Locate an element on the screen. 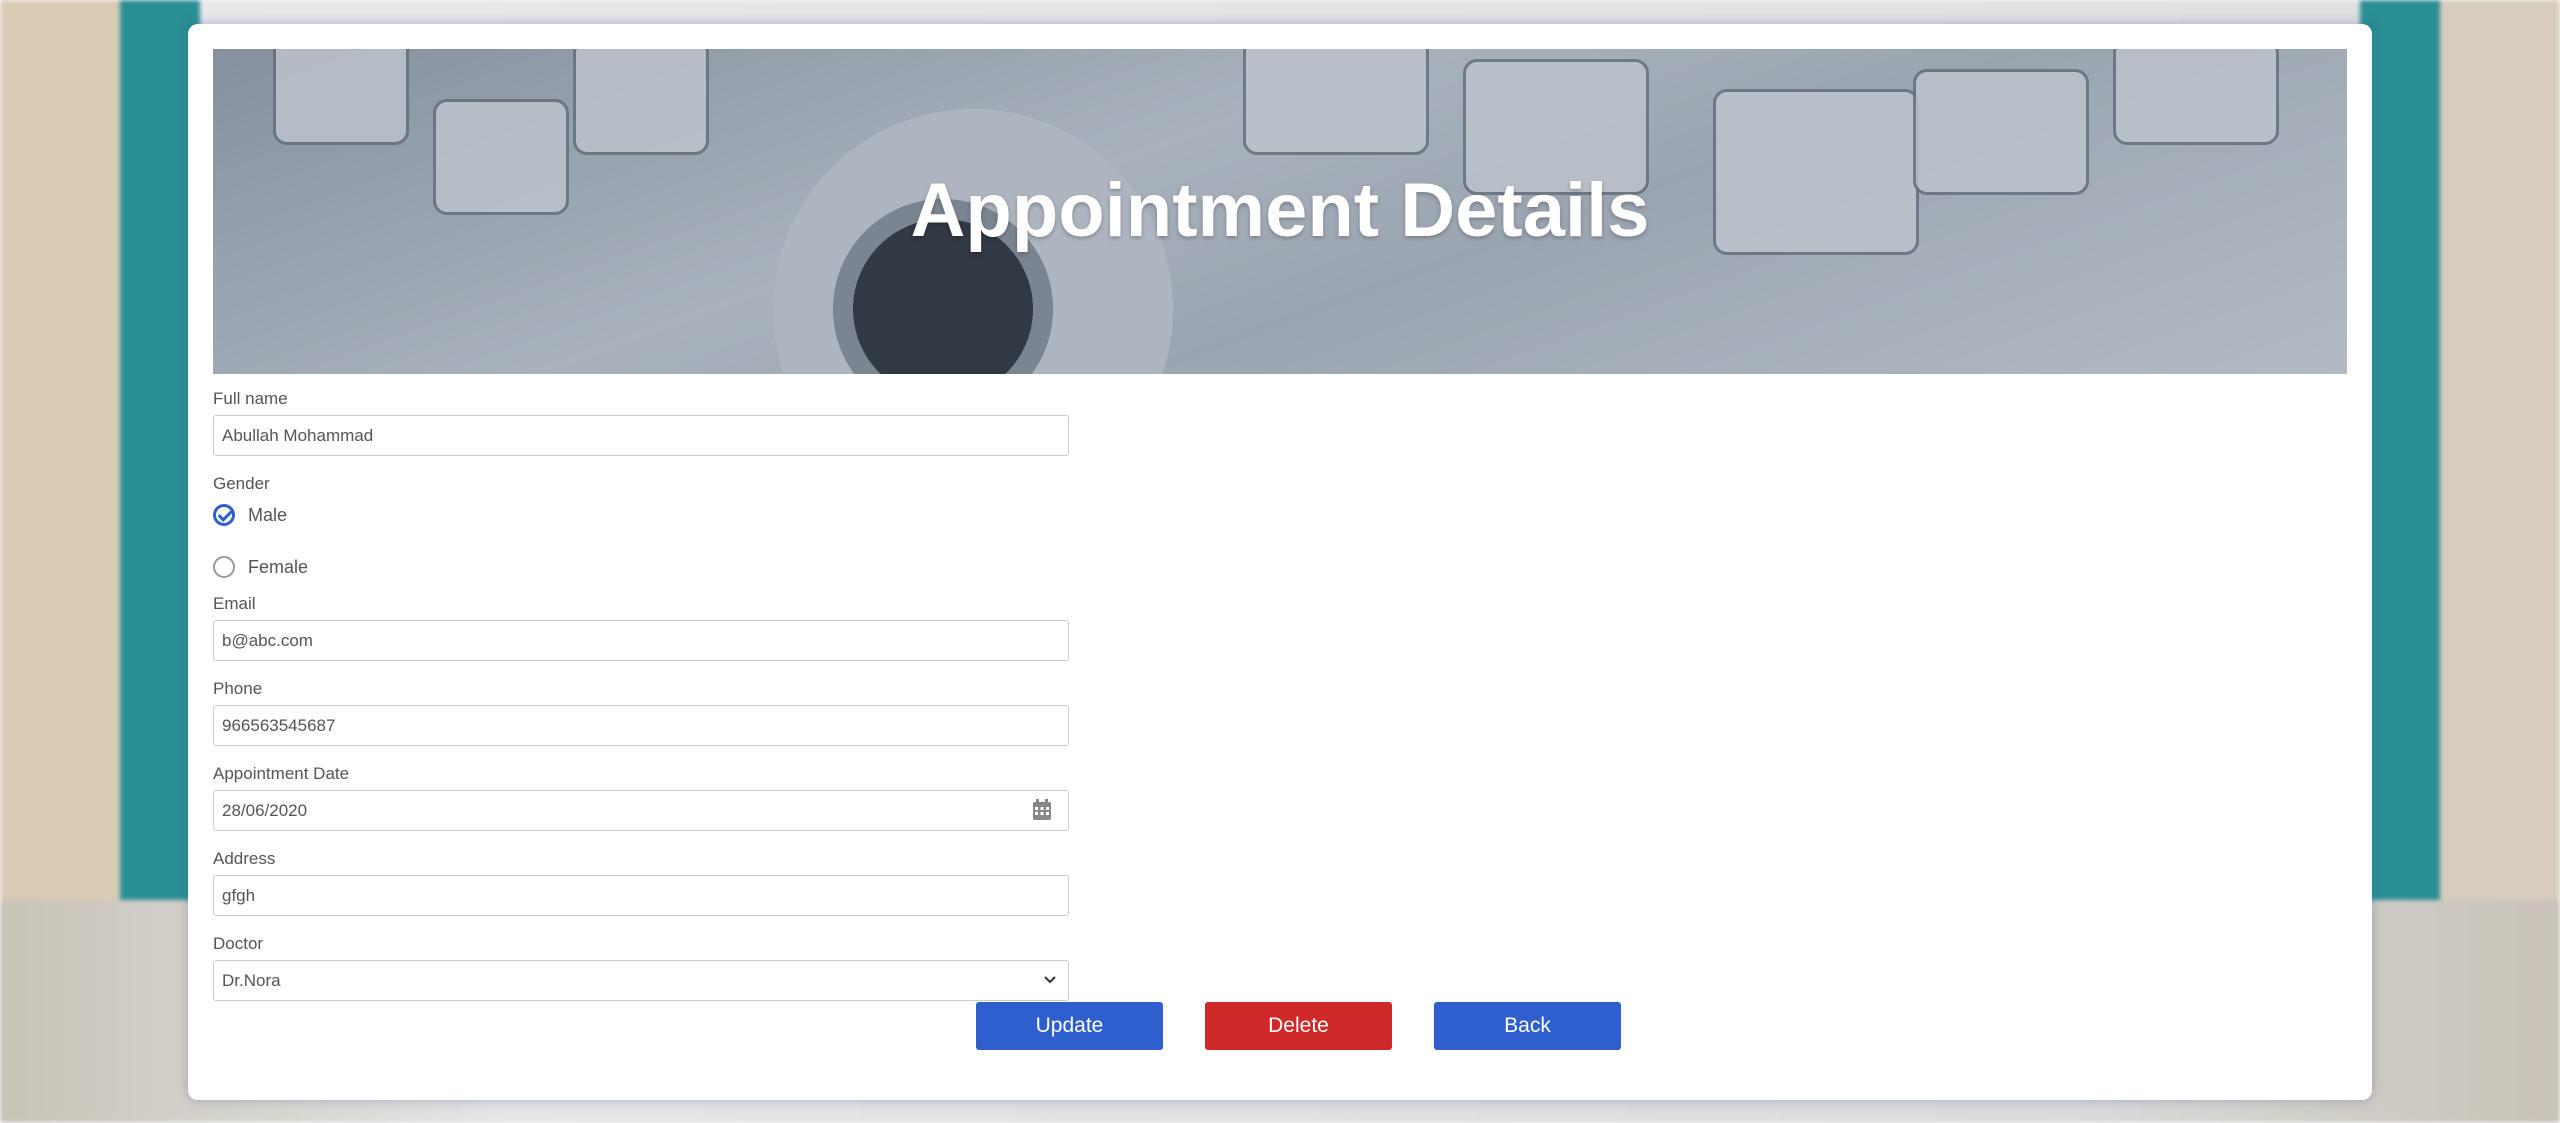 Image resolution: width=2560 pixels, height=1123 pixels. email-group: Email b@abc.com is located at coordinates (641, 627).